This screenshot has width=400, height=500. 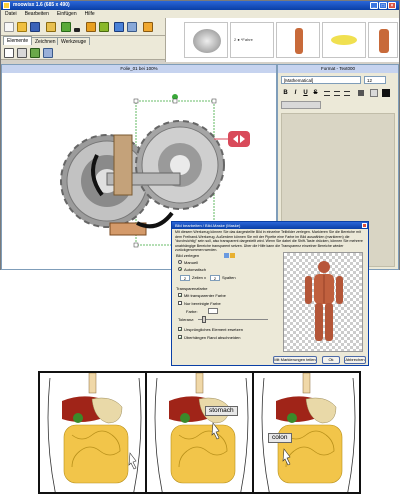 I want to click on element-toolbar, so click(x=83, y=53).